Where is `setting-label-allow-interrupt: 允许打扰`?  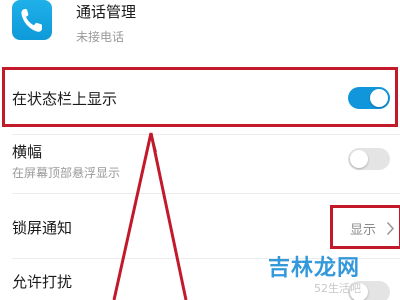 setting-label-allow-interrupt: 允许打扰 is located at coordinates (42, 282).